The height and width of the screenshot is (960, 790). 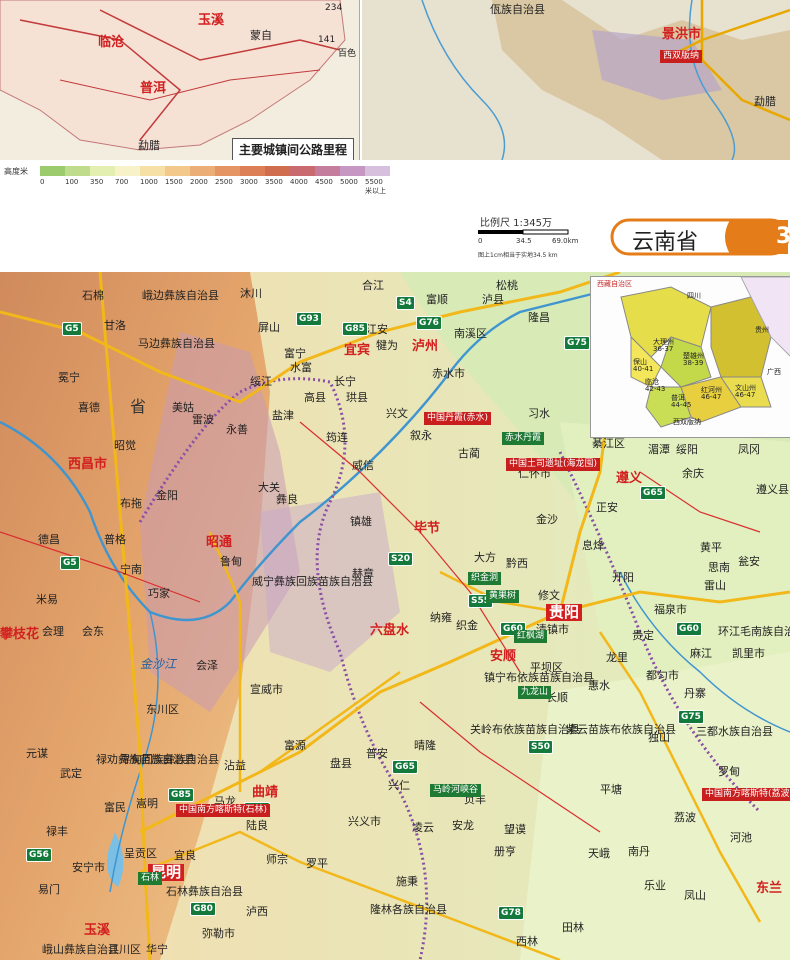 I want to click on inset-region-pages: 44-45, so click(x=681, y=405).